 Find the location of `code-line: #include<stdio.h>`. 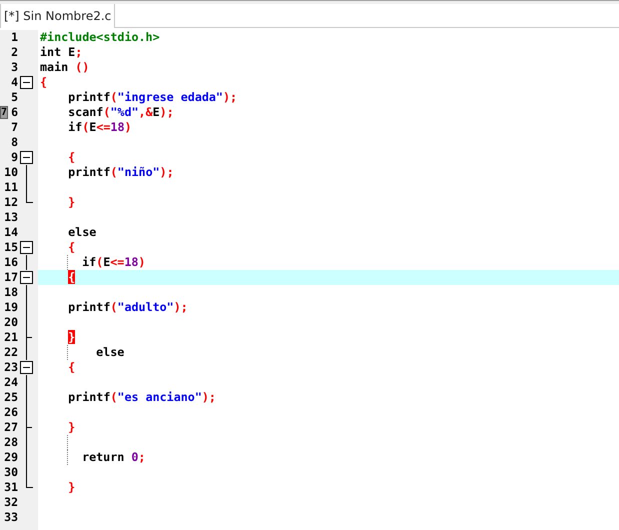

code-line: #include<stdio.h> is located at coordinates (100, 37).